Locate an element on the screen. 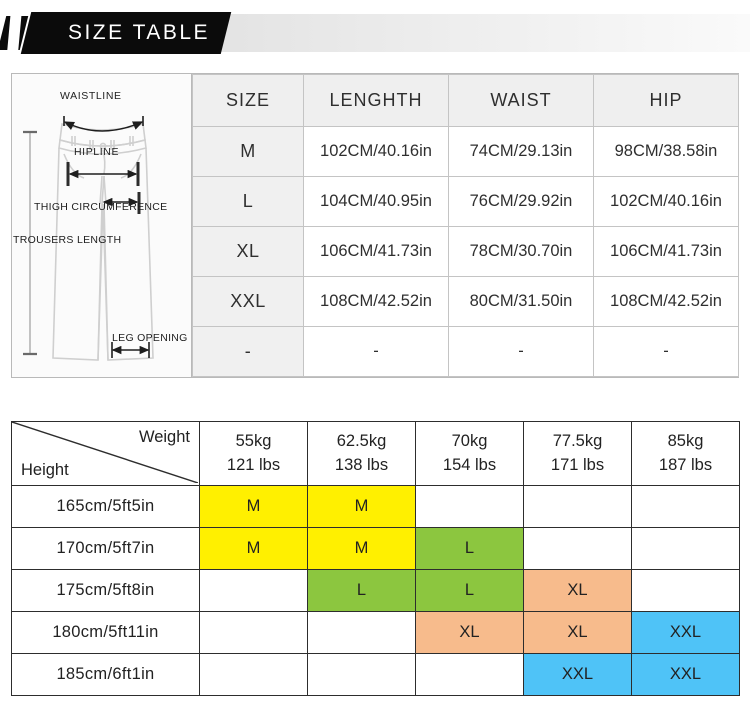 This screenshot has width=750, height=722. table-row: 170cm/5ft7in M M L is located at coordinates (375, 548).